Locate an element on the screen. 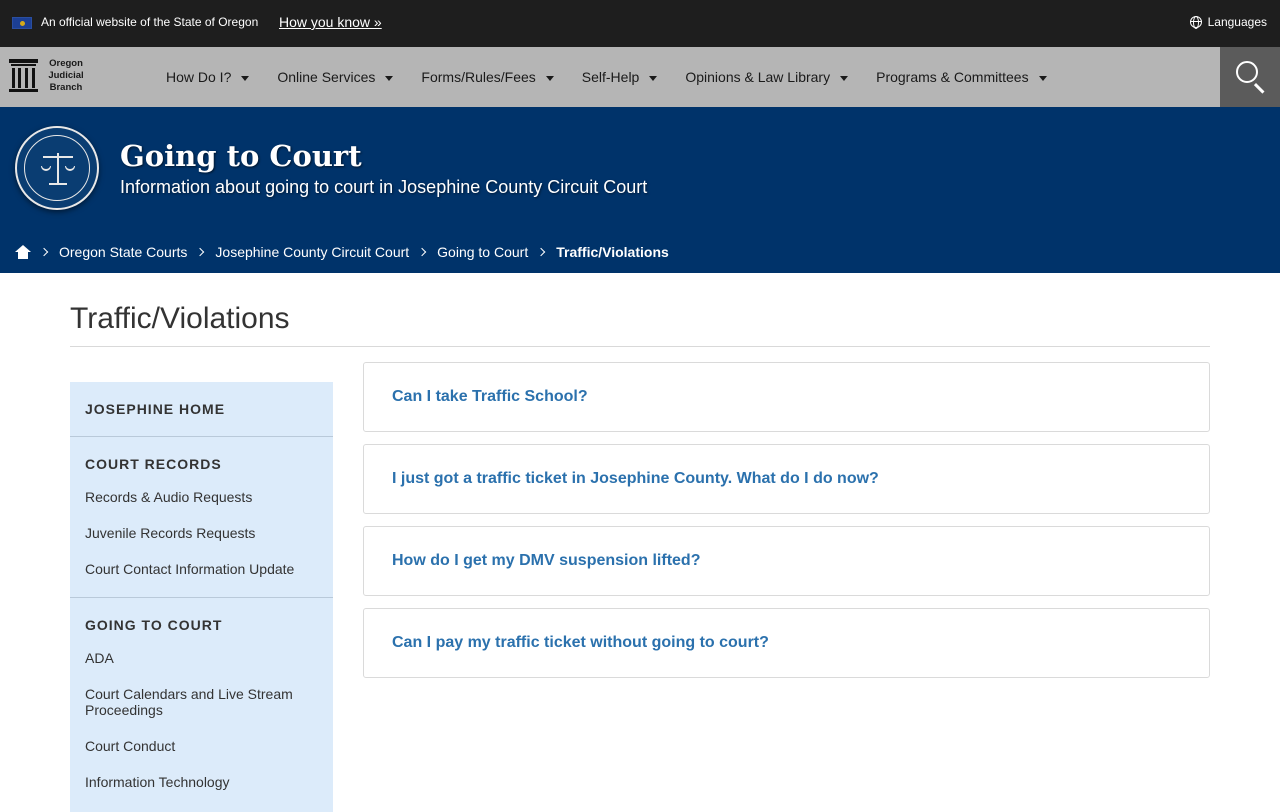 The height and width of the screenshot is (812, 1280). ojd-logo: Oregon Judicial Branch is located at coordinates (49, 76).